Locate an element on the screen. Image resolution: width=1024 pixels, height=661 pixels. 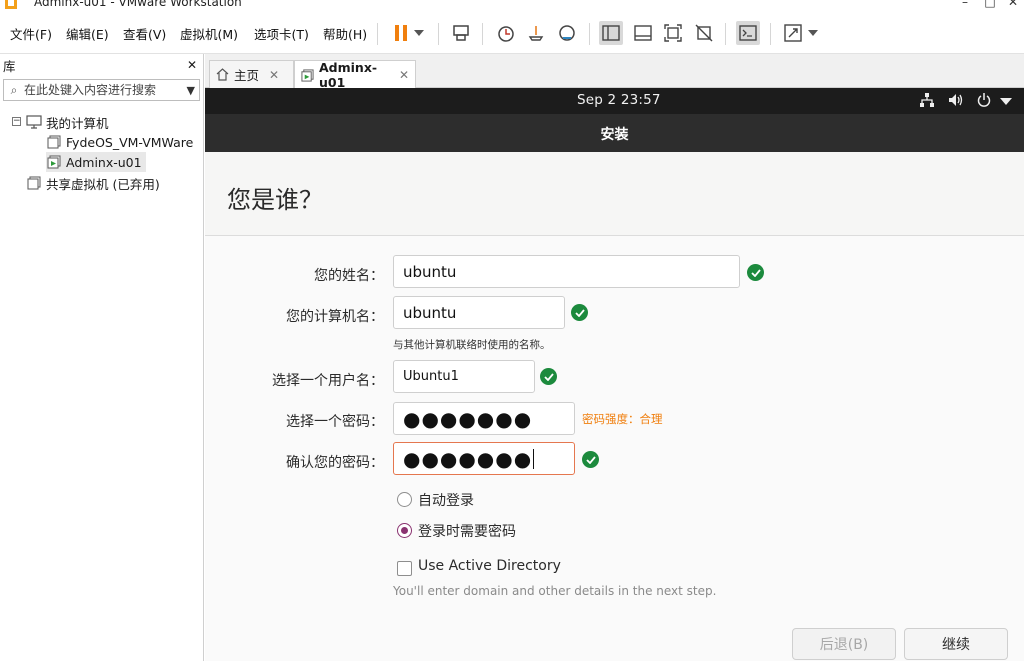
password-field: ●●●●●●● is located at coordinates (484, 418).